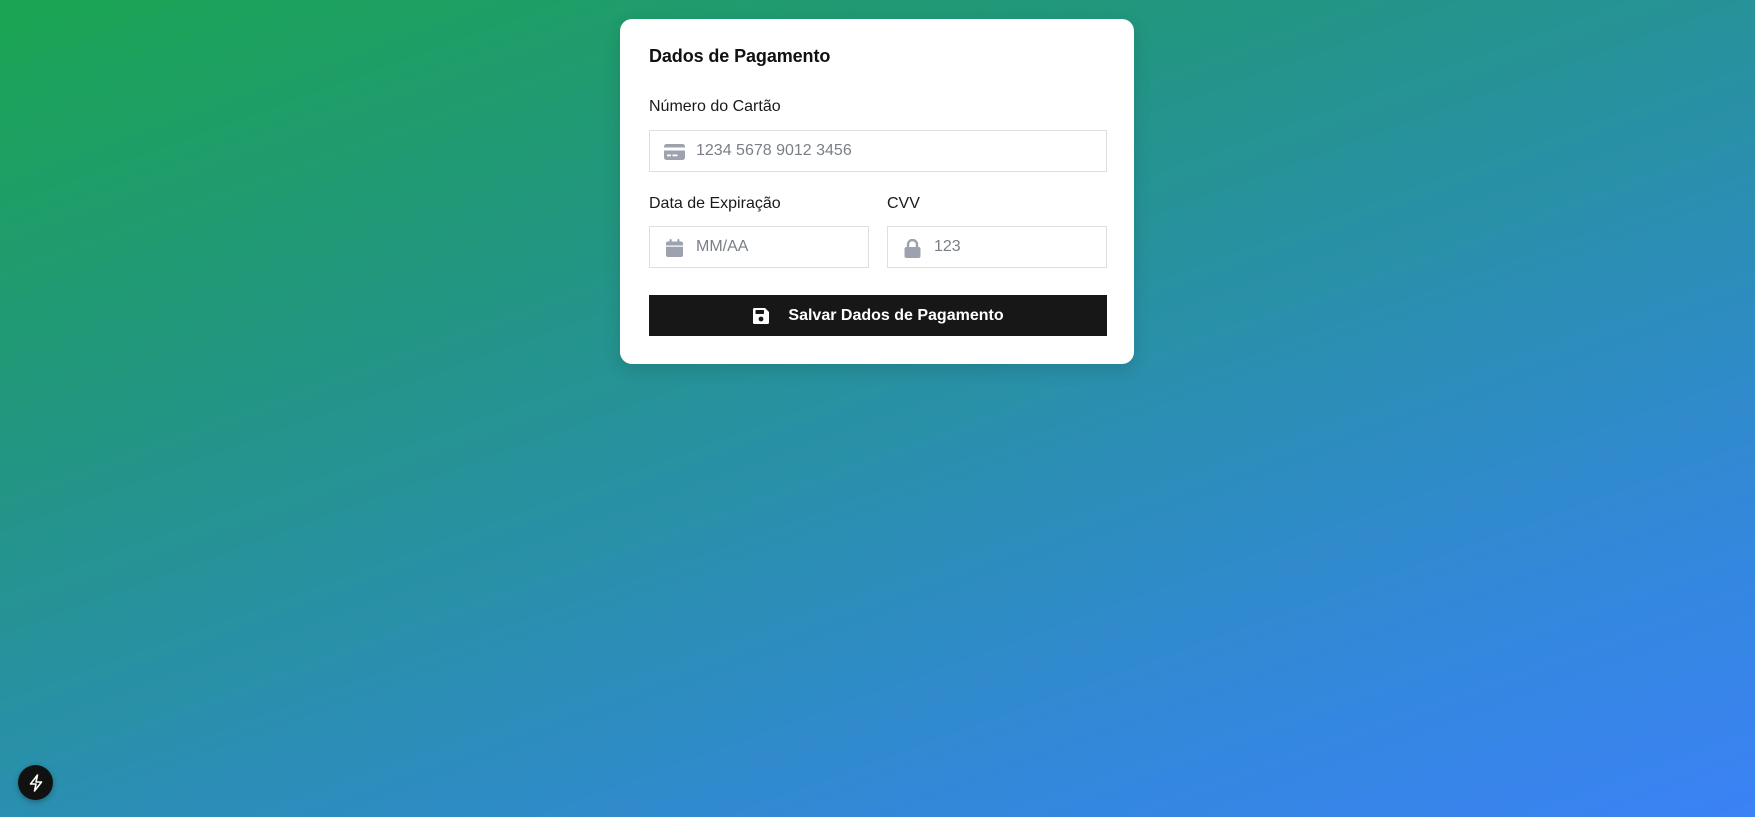 This screenshot has width=1755, height=817. I want to click on save-payment-button-label: Salvar Dados de Pagamento, so click(896, 315).